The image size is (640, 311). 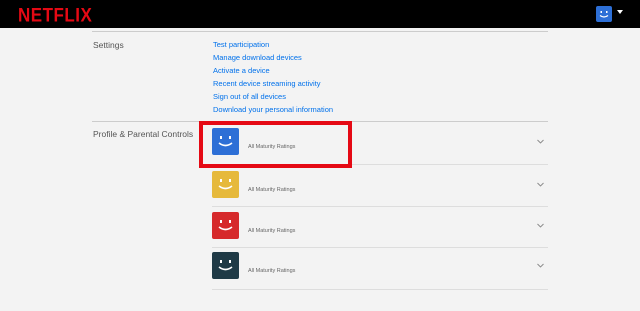 What do you see at coordinates (241, 44) in the screenshot?
I see `test-participation-link: Test participation` at bounding box center [241, 44].